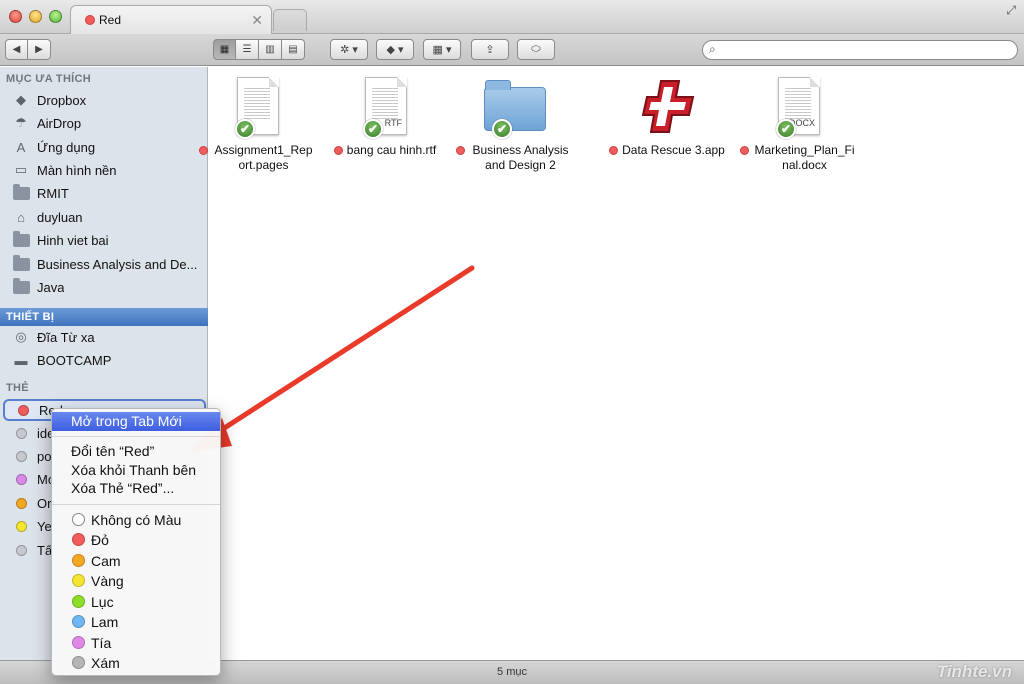 The image size is (1024, 684). What do you see at coordinates (21, 217) in the screenshot?
I see `home-icon: ⌂` at bounding box center [21, 217].